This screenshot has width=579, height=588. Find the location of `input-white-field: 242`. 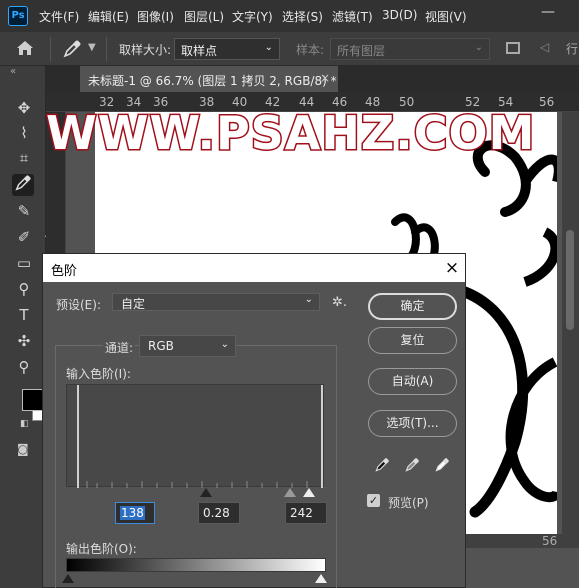

input-white-field: 242 is located at coordinates (306, 513).